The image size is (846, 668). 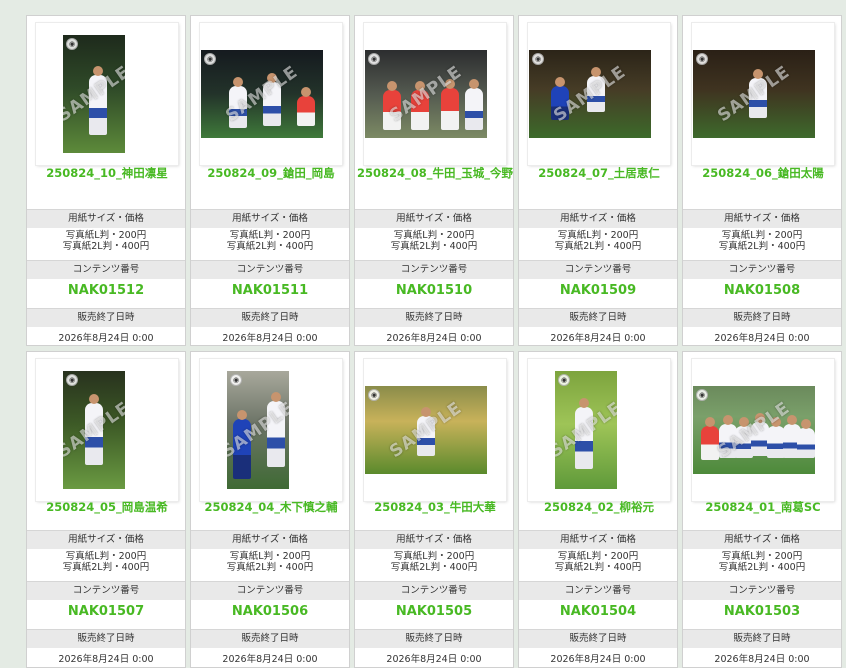 What do you see at coordinates (270, 611) in the screenshot?
I see `content-number: NAK01506` at bounding box center [270, 611].